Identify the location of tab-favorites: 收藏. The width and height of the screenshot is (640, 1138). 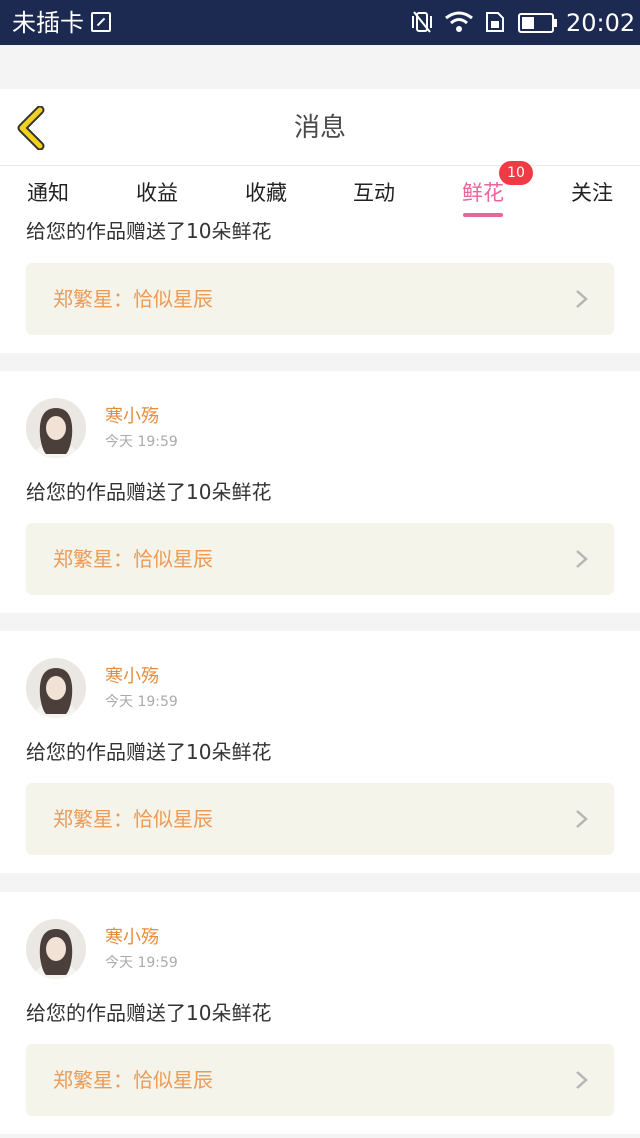
(266, 193).